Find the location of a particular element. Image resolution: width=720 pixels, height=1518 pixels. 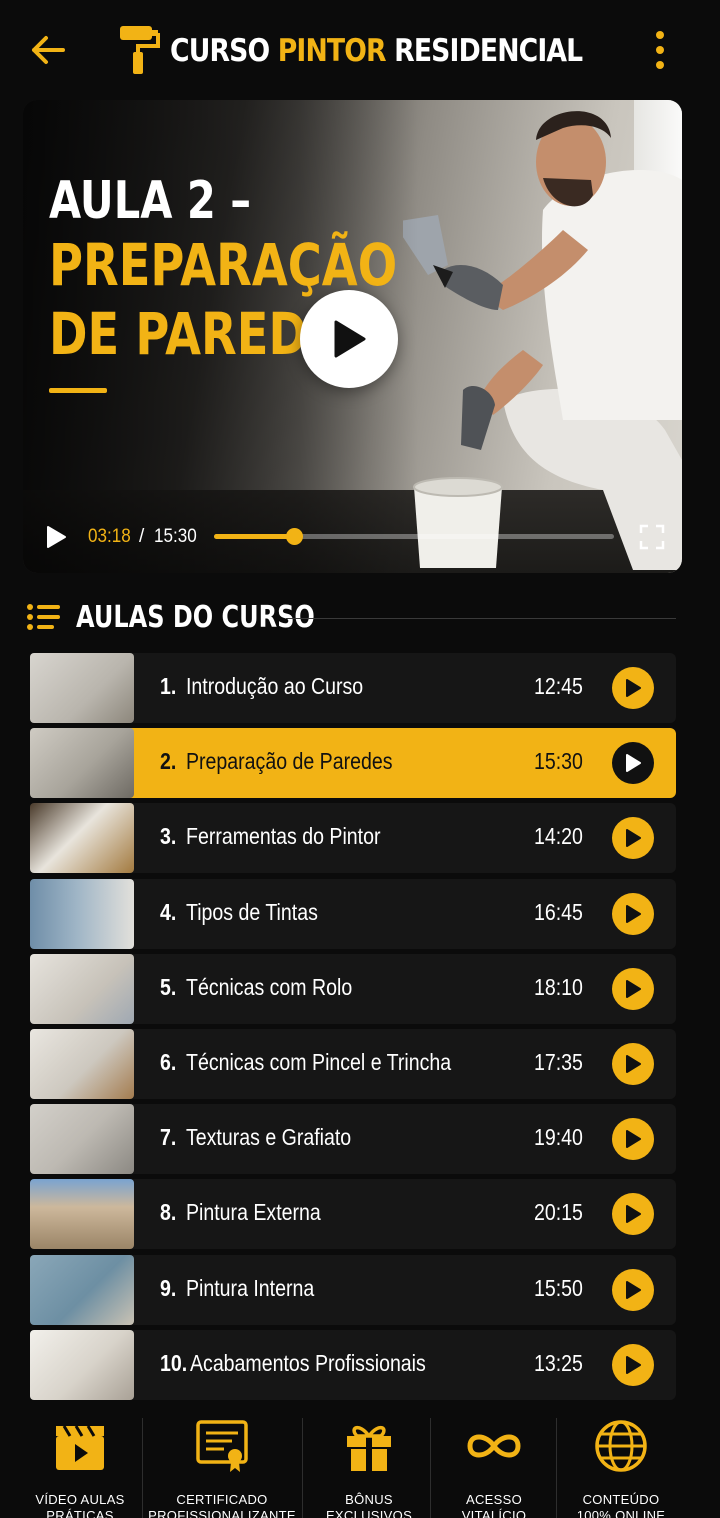

lesson-duration: 17:35 is located at coordinates (558, 1062).